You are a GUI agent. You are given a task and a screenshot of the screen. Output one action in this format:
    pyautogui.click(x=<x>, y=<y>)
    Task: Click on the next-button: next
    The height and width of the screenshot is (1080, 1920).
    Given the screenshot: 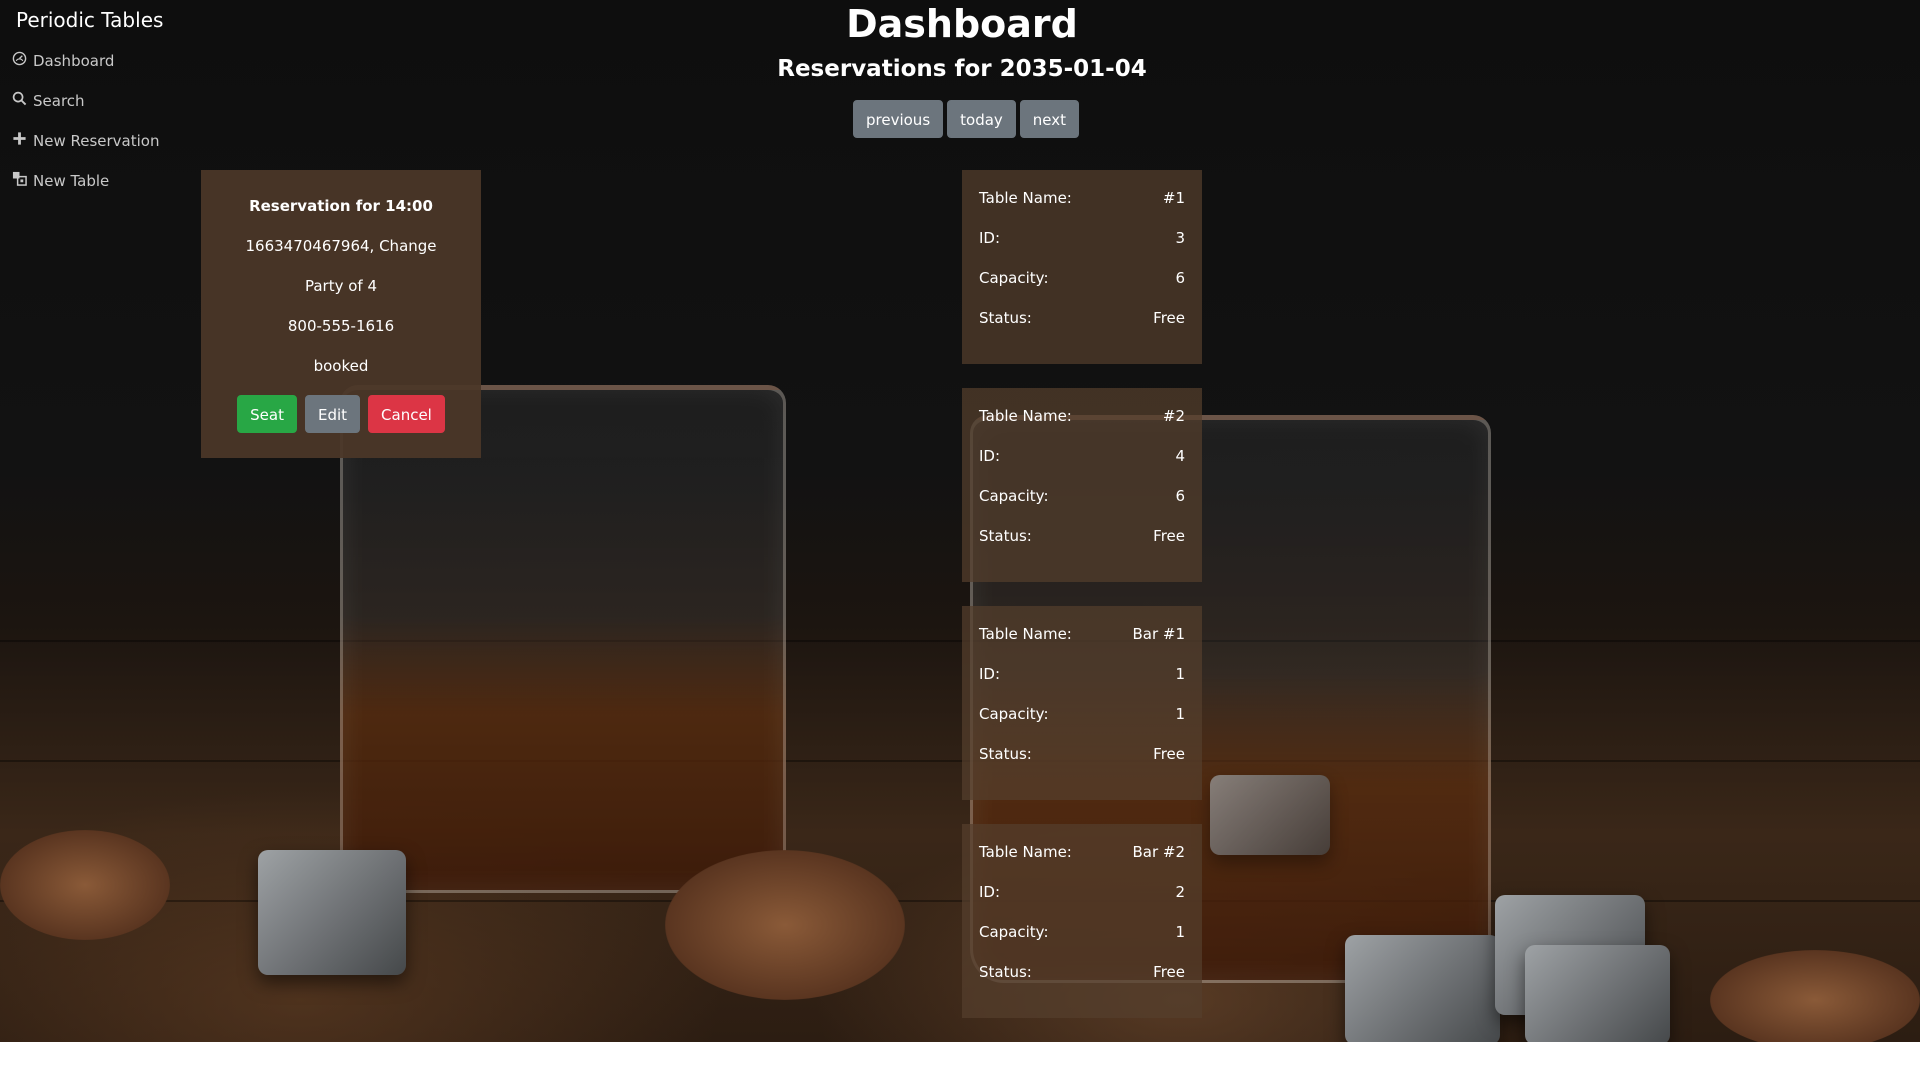 What is the action you would take?
    pyautogui.click(x=1049, y=119)
    